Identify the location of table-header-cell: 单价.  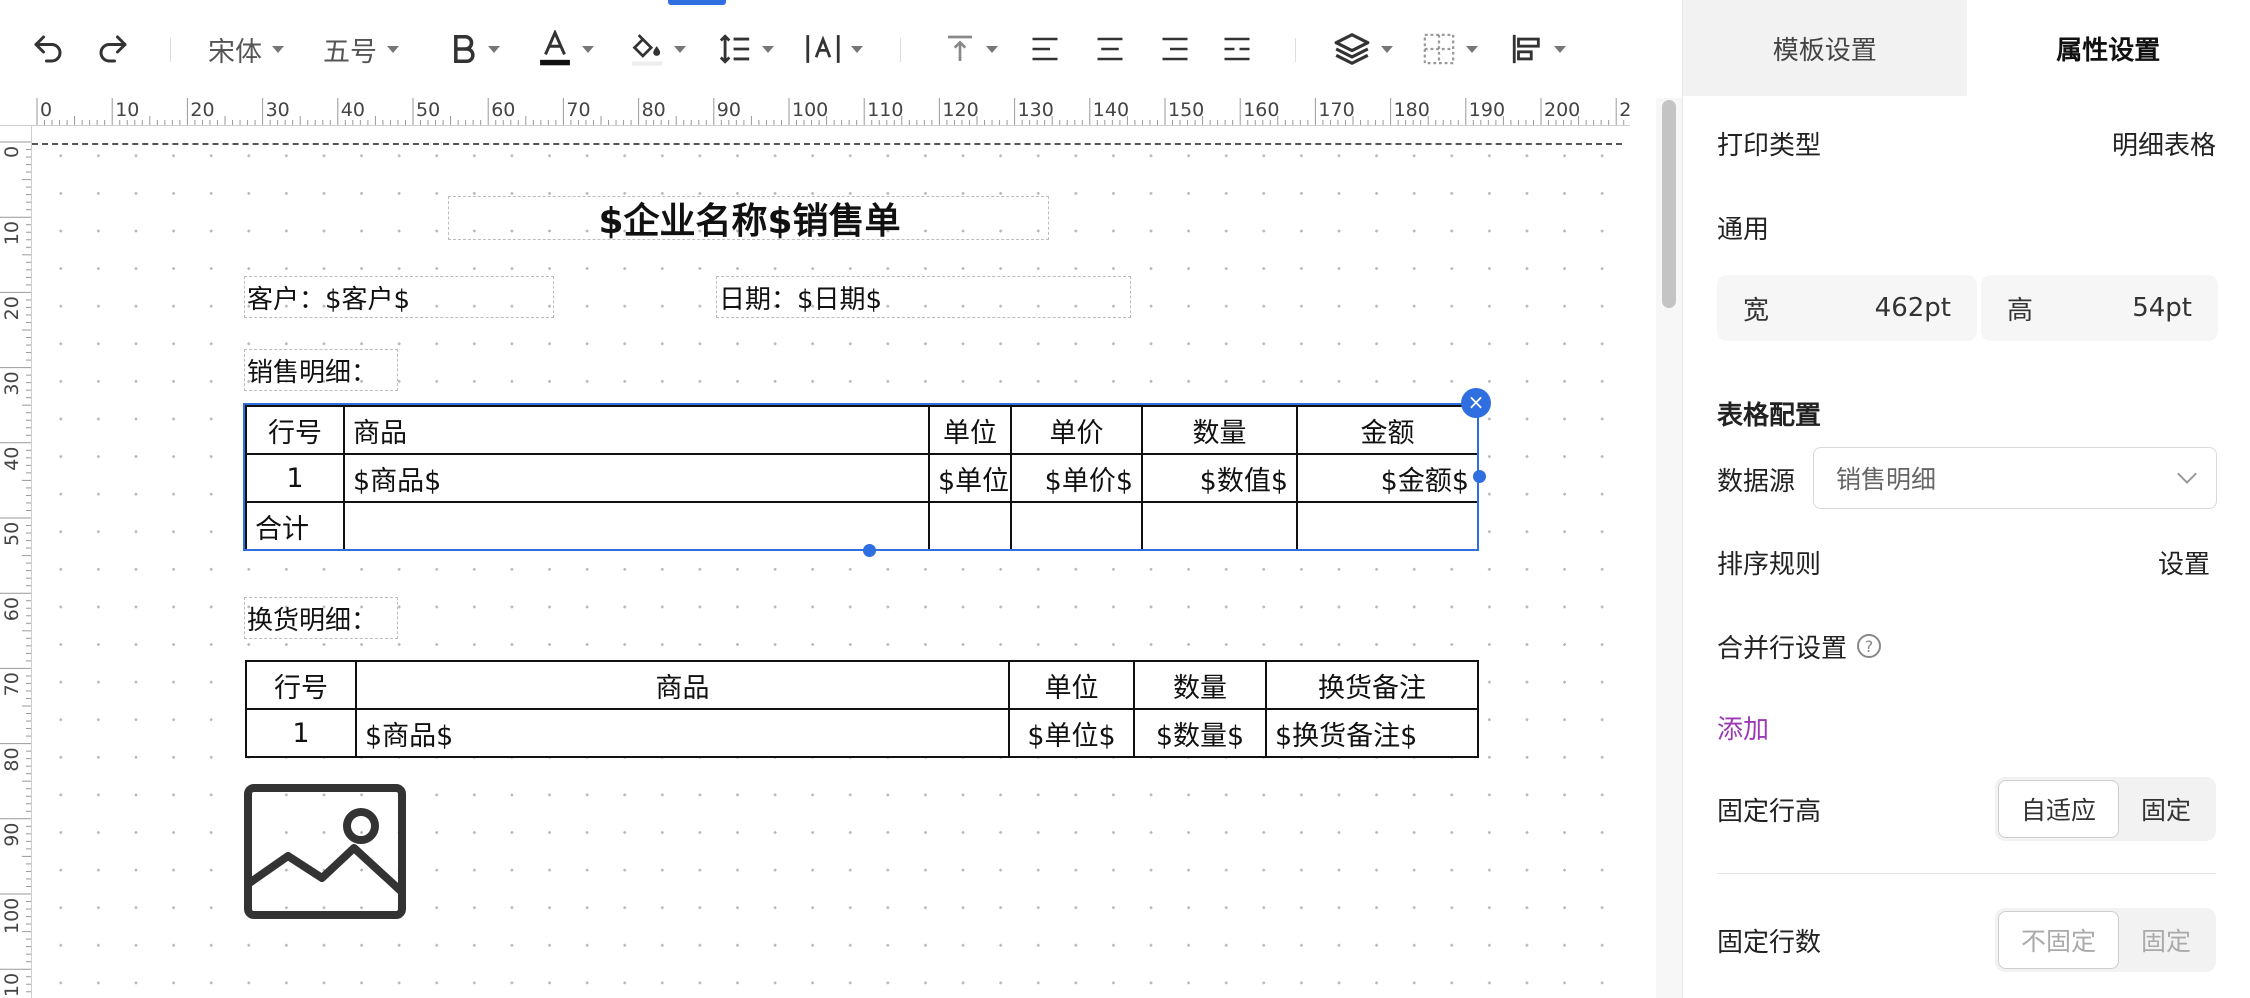
(1076, 430).